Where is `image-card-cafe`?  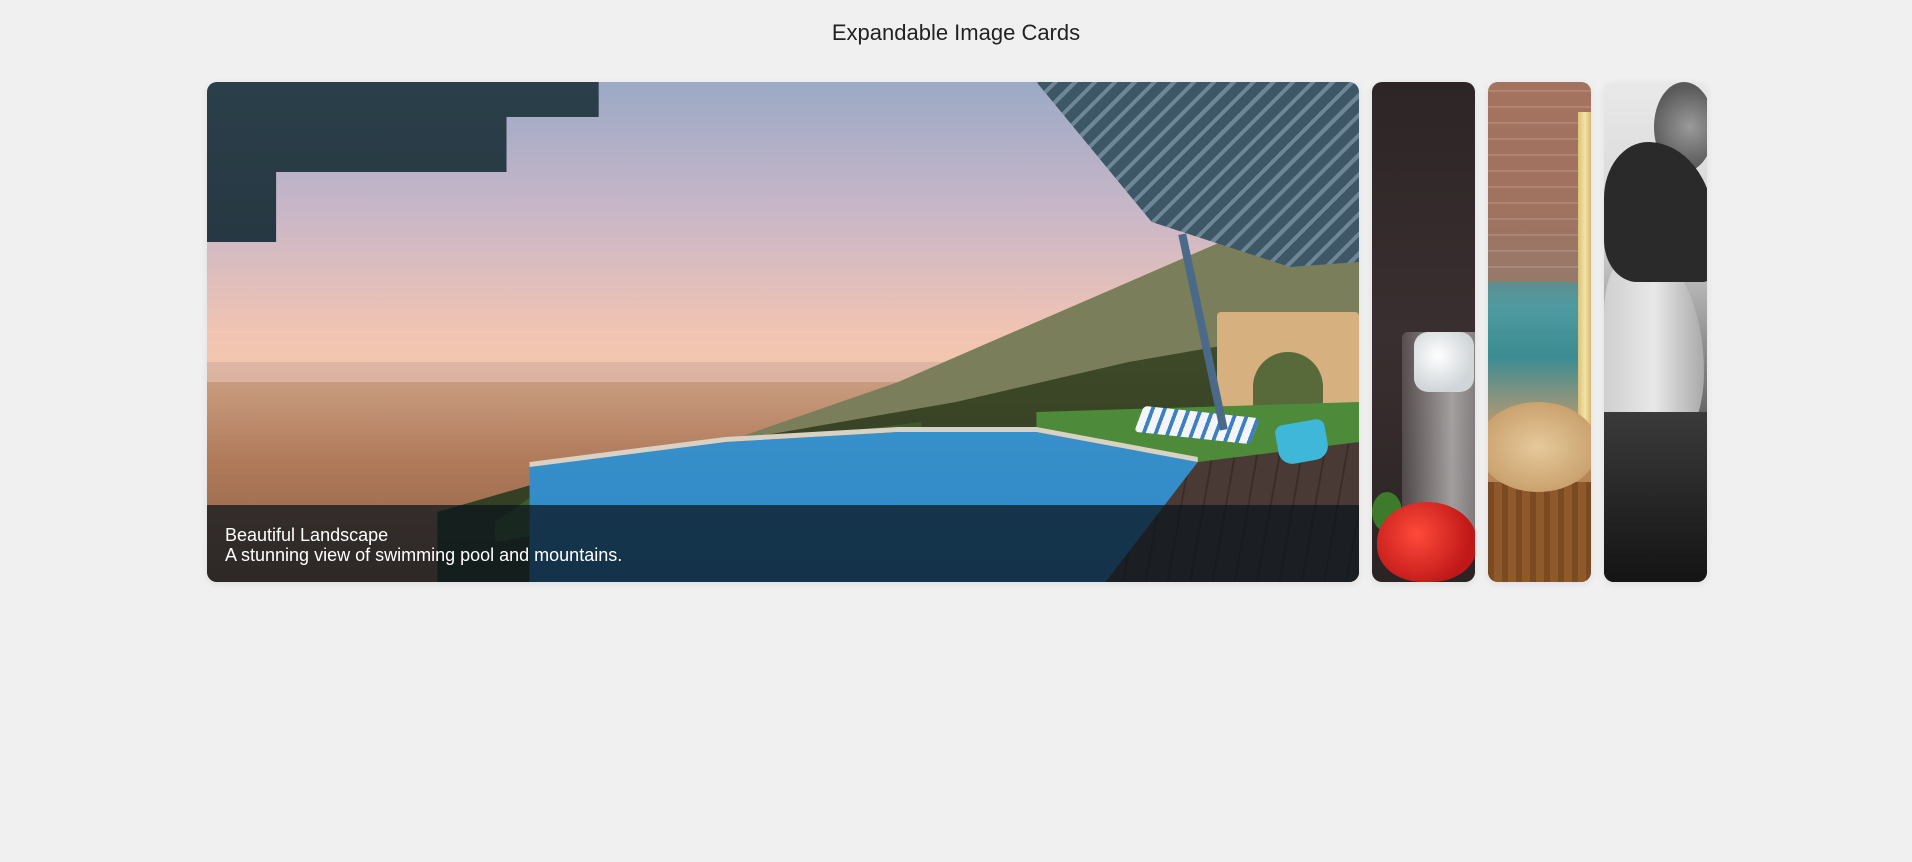
image-card-cafe is located at coordinates (1539, 332).